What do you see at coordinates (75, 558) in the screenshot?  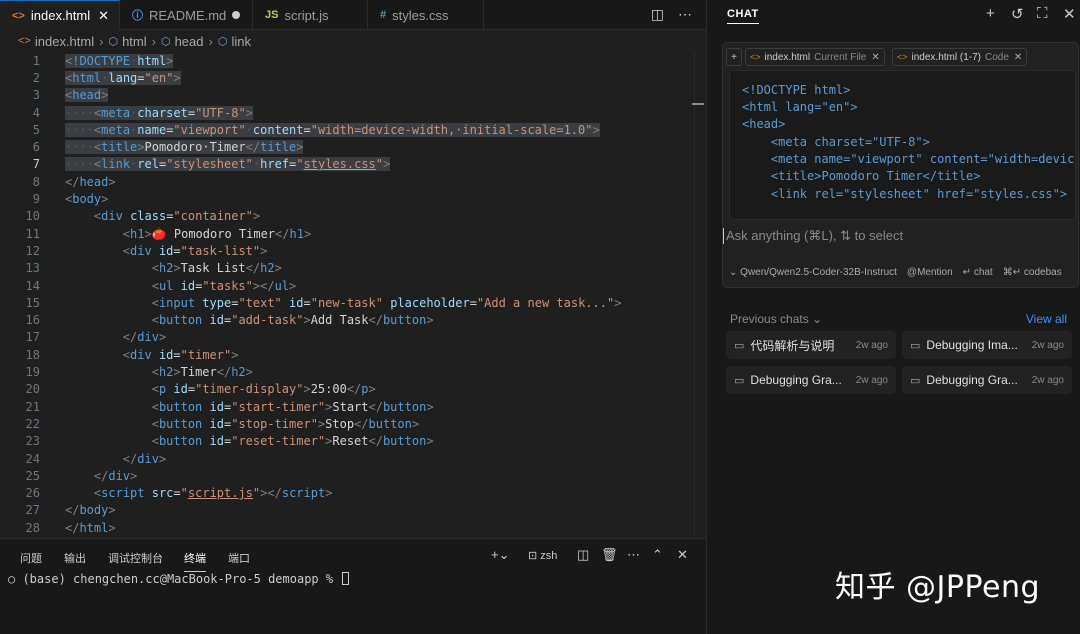 I see `panel-tab-output: 输出` at bounding box center [75, 558].